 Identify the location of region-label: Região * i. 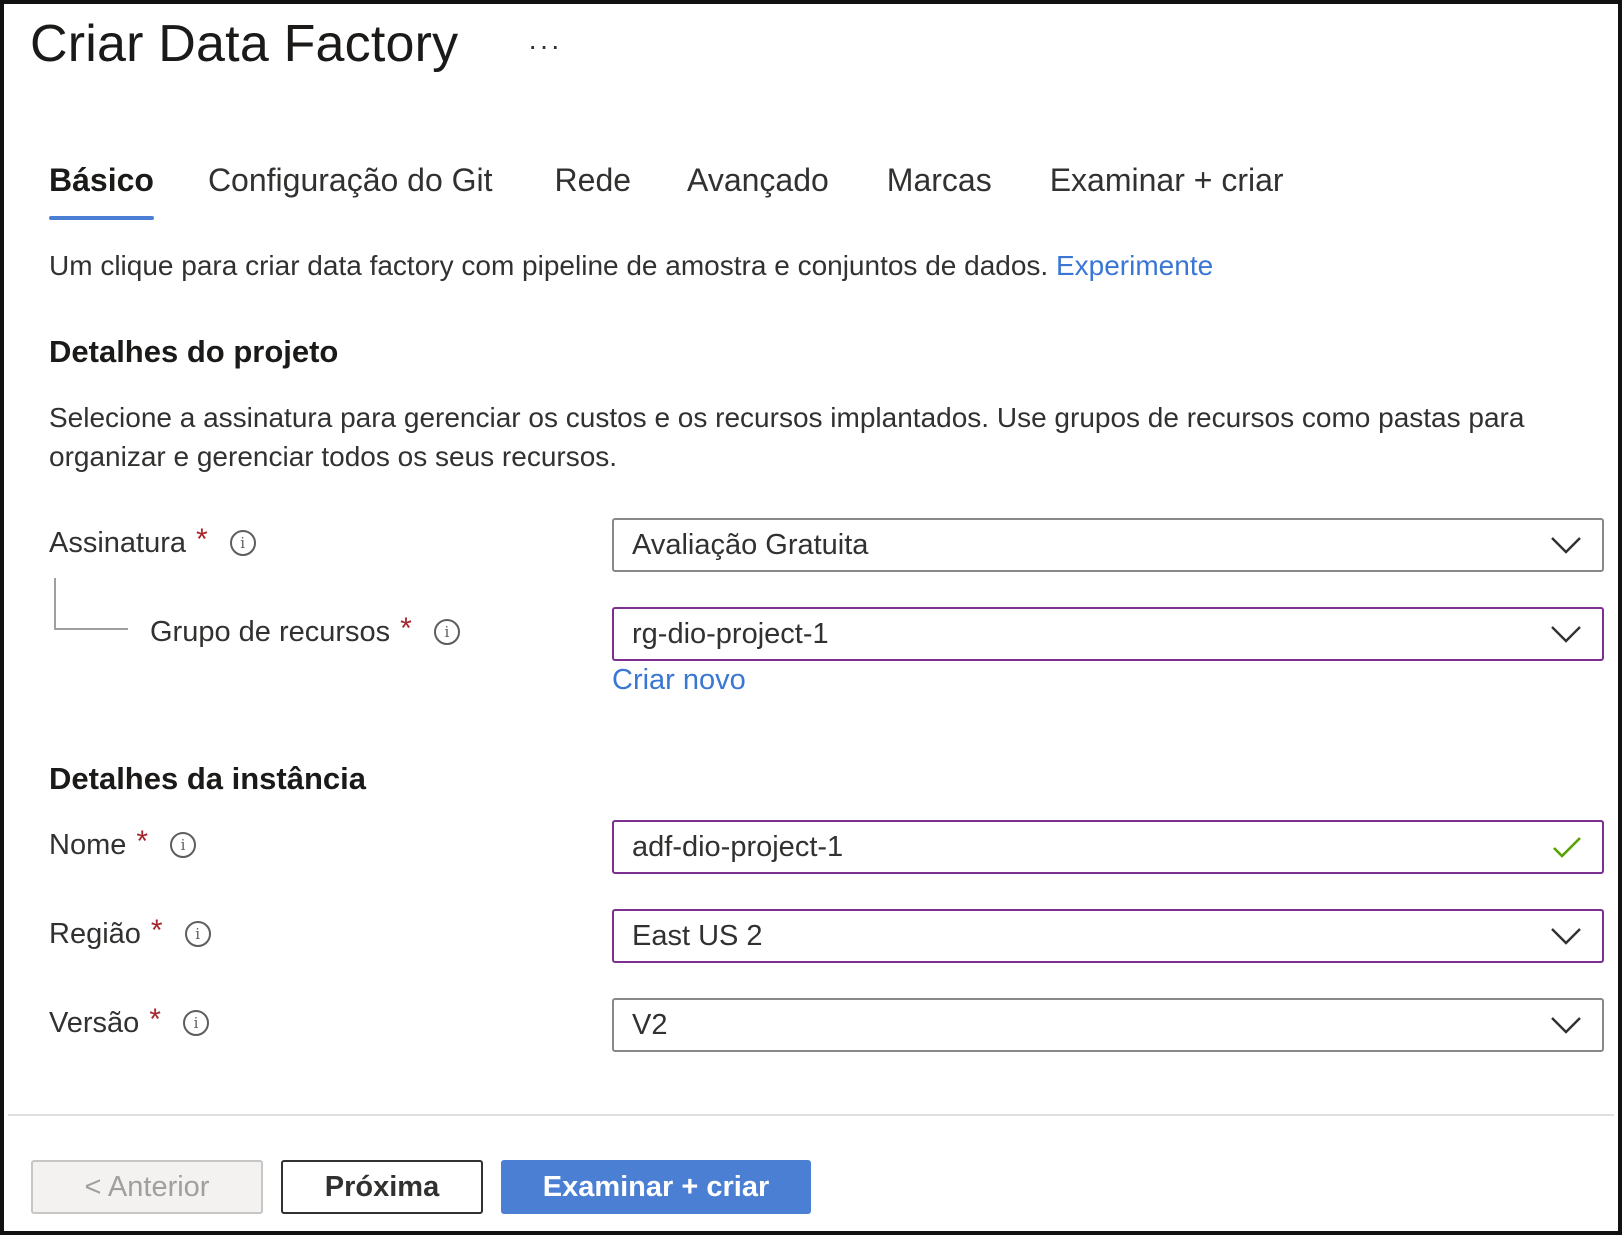
(130, 932).